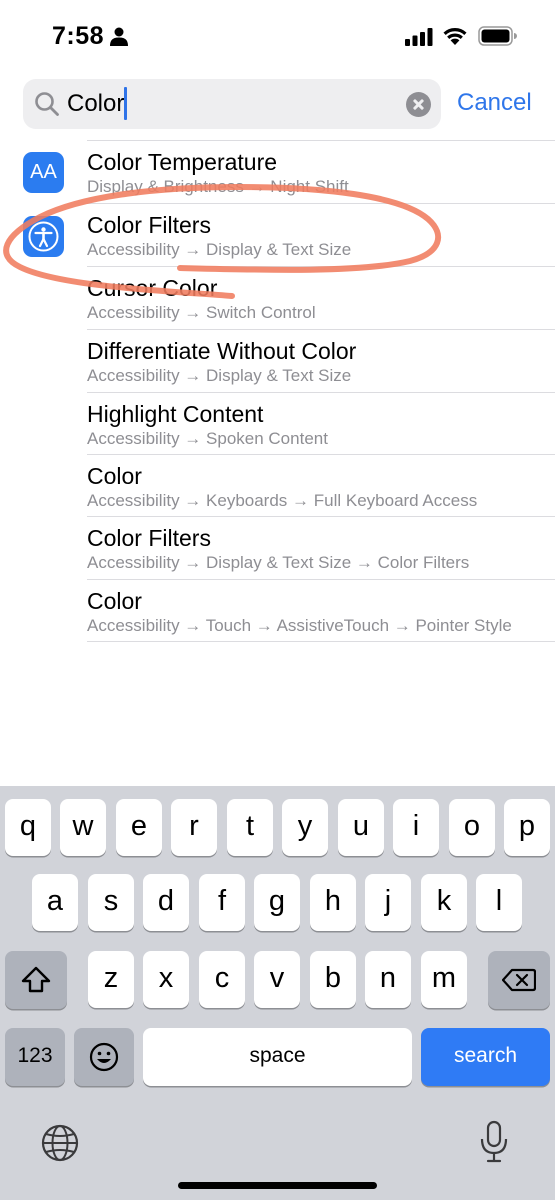 The height and width of the screenshot is (1200, 555). What do you see at coordinates (166, 902) in the screenshot?
I see `key-d: d` at bounding box center [166, 902].